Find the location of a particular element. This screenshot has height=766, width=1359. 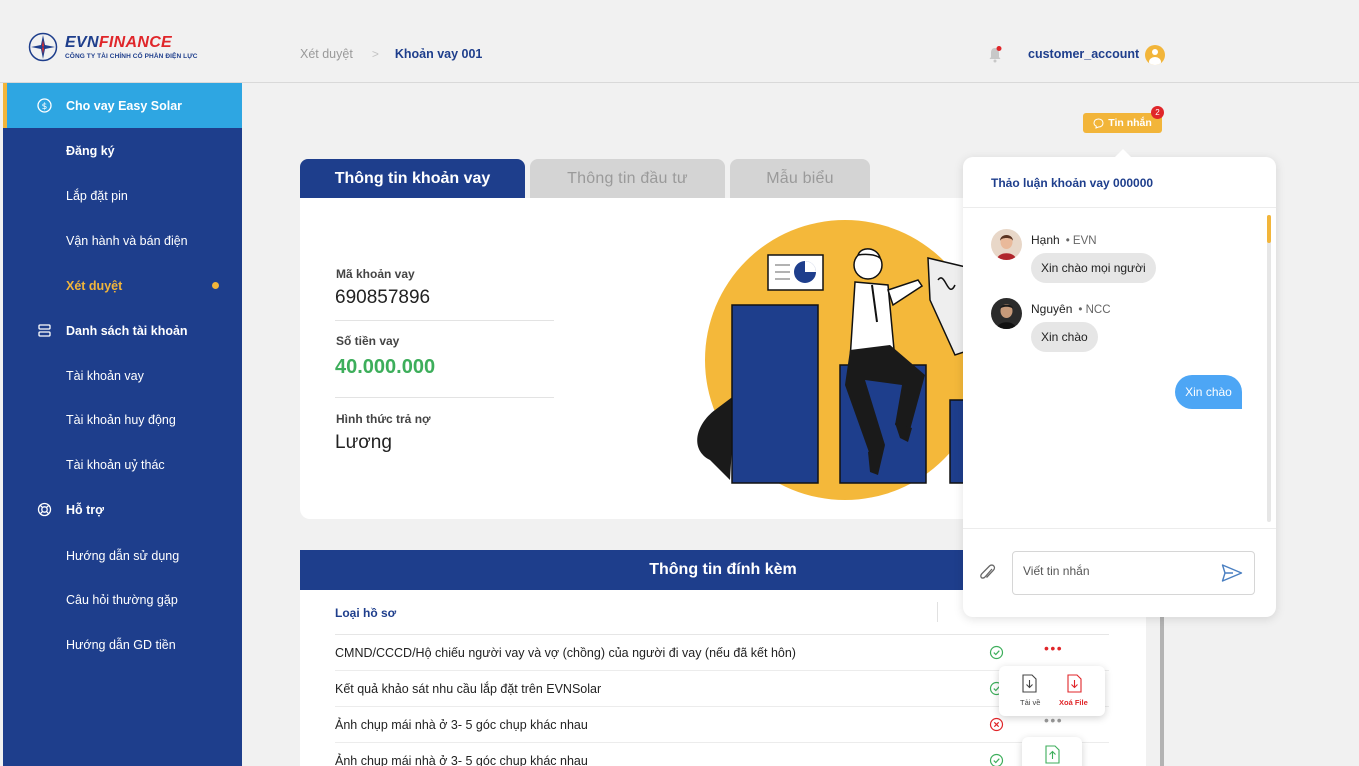

sidebar-item-review: Xét duyệt is located at coordinates (122, 285).